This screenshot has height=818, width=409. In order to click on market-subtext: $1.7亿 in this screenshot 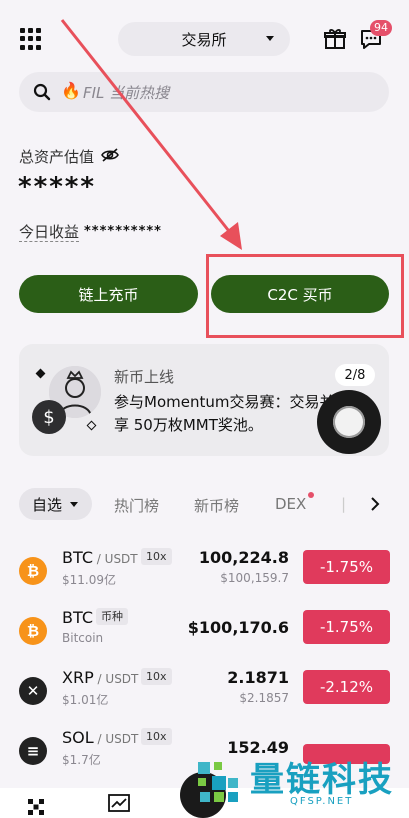, I will do `click(81, 760)`.